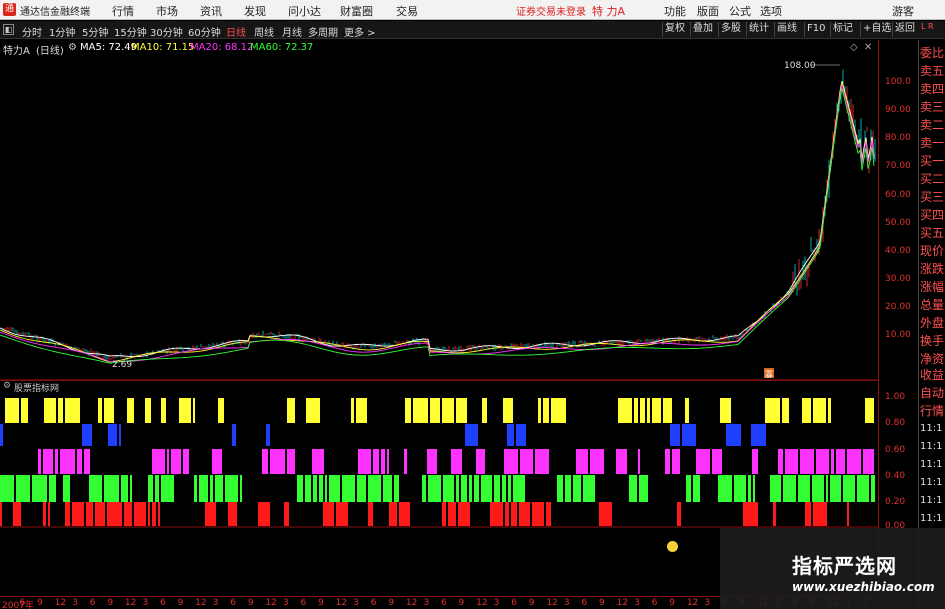  What do you see at coordinates (932, 269) in the screenshot?
I see `quote-item: 涨跌` at bounding box center [932, 269].